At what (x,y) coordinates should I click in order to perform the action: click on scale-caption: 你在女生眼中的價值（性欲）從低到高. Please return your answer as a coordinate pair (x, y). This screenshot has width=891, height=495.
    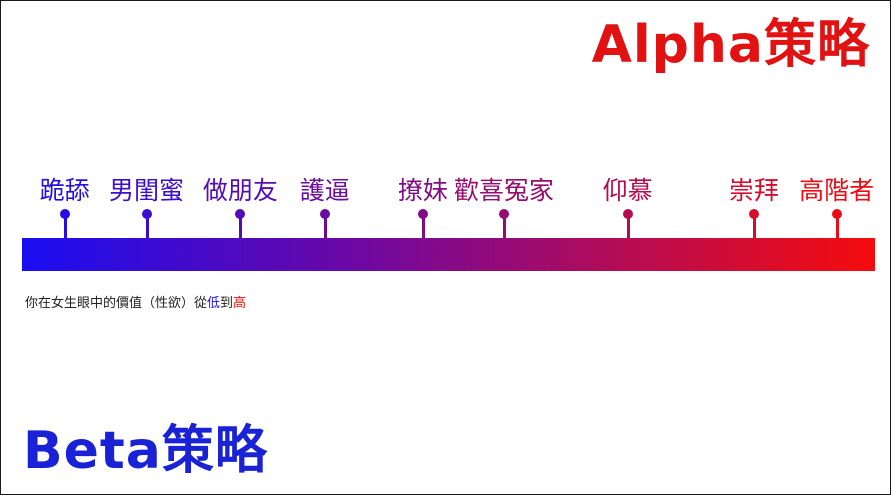
    Looking at the image, I should click on (135, 304).